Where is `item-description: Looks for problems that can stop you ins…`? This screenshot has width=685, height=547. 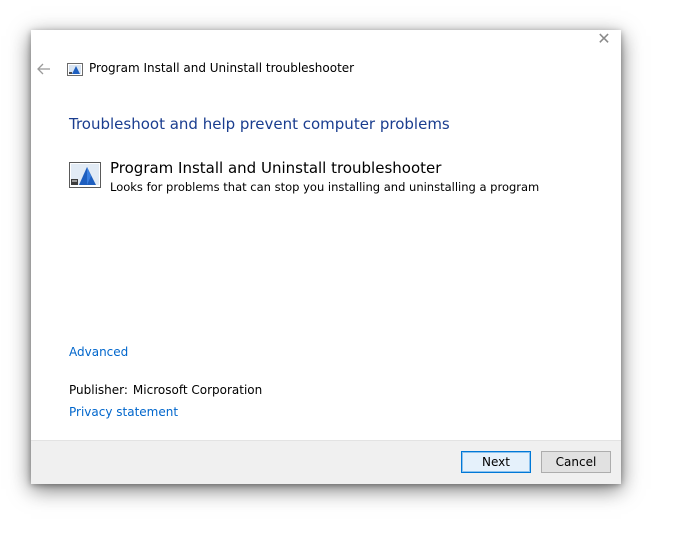
item-description: Looks for problems that can stop you ins… is located at coordinates (325, 187).